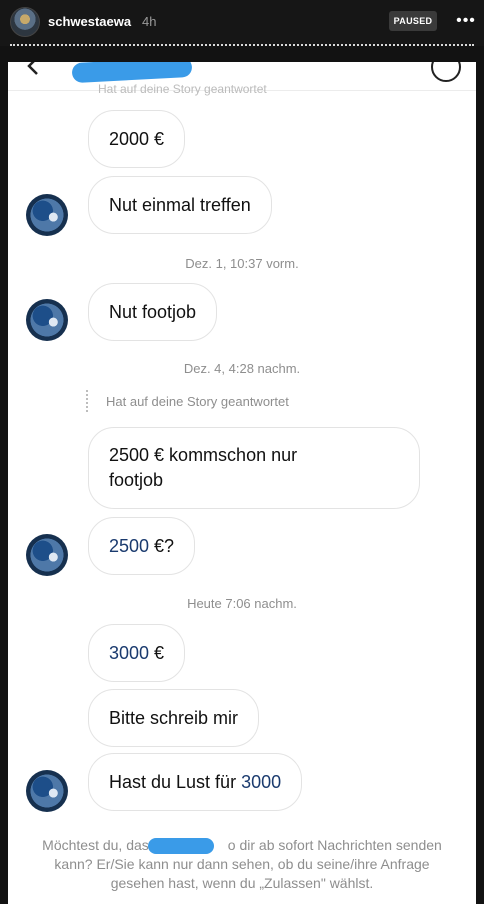  Describe the element at coordinates (129, 546) in the screenshot. I see `number-link: 2500` at that location.